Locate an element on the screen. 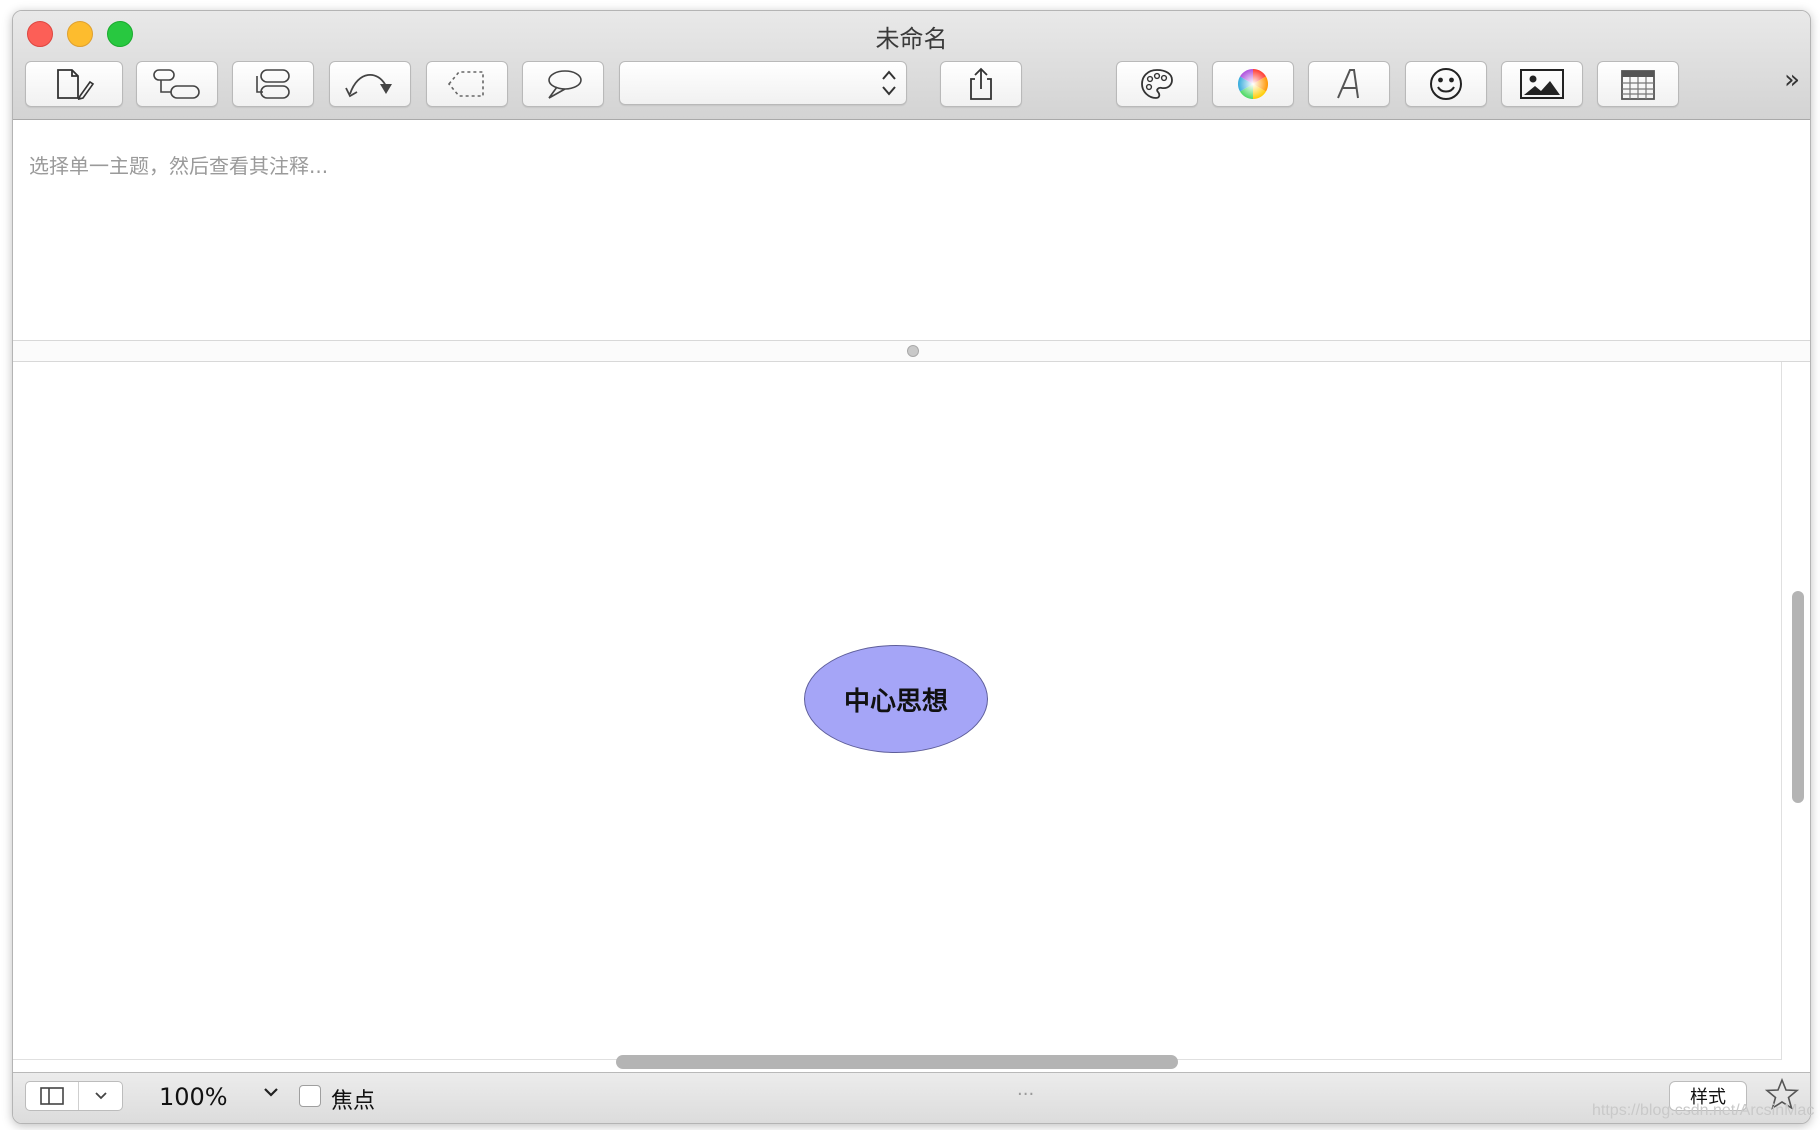 The height and width of the screenshot is (1130, 1820). icons-button is located at coordinates (1446, 84).